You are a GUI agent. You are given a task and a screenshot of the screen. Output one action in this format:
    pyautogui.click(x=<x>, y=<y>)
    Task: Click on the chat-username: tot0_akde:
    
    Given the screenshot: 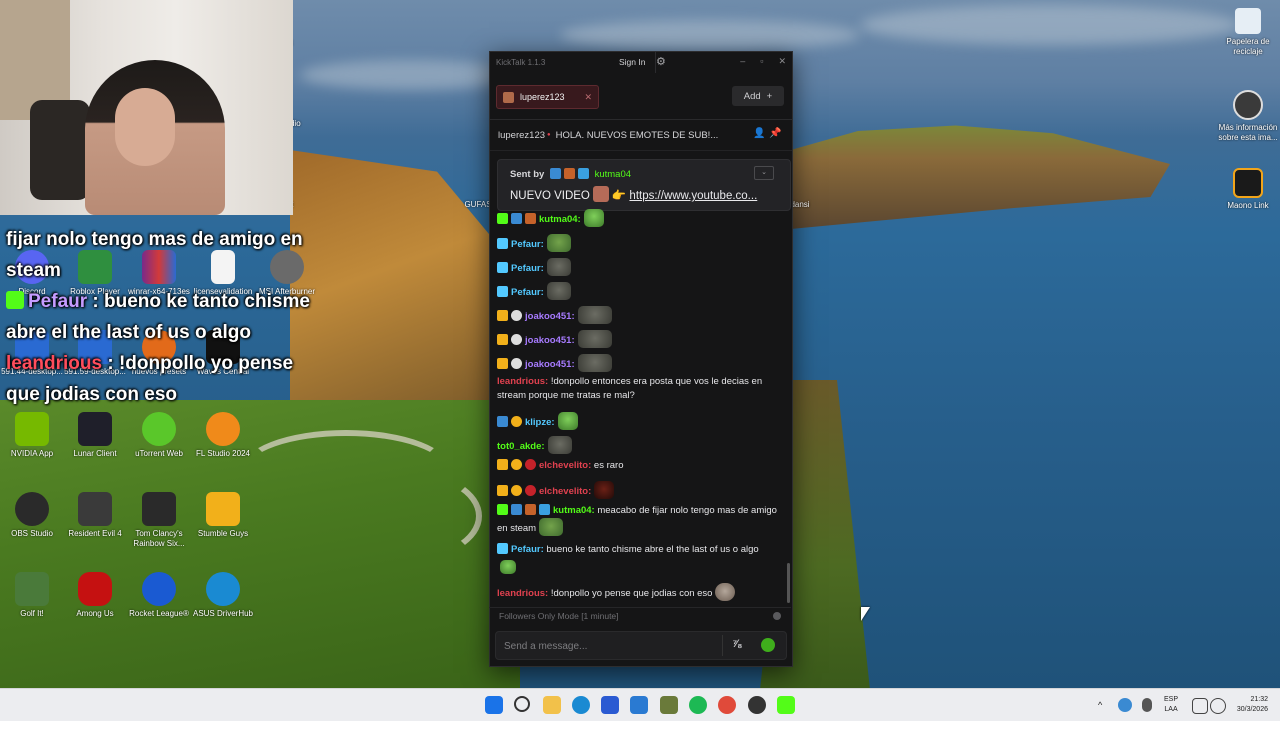 What is the action you would take?
    pyautogui.click(x=521, y=446)
    